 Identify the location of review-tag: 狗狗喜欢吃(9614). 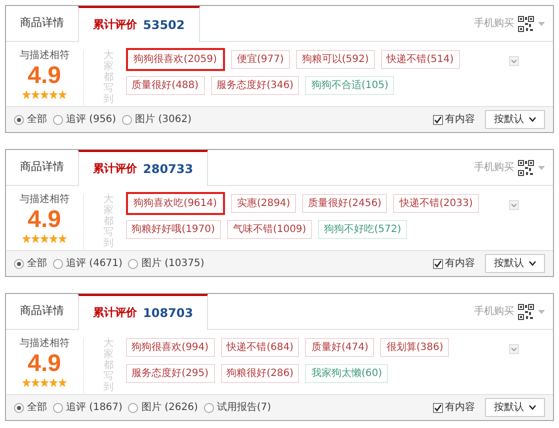
(175, 203).